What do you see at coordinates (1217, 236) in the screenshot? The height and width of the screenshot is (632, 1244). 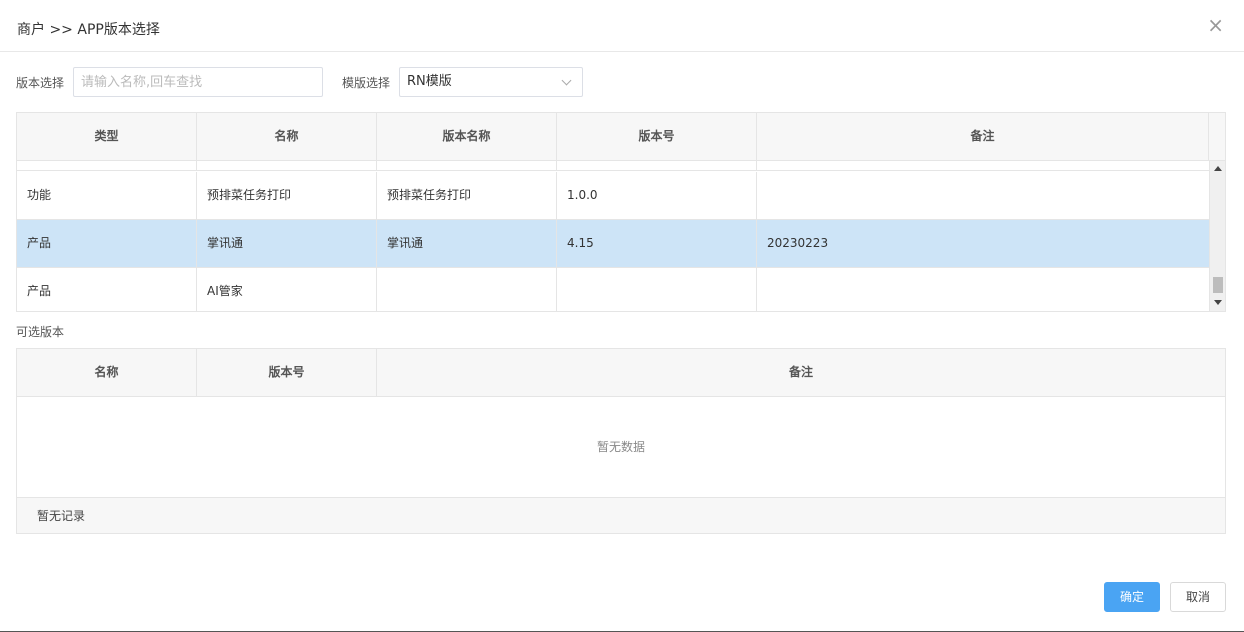 I see `vertical-scrollbar` at bounding box center [1217, 236].